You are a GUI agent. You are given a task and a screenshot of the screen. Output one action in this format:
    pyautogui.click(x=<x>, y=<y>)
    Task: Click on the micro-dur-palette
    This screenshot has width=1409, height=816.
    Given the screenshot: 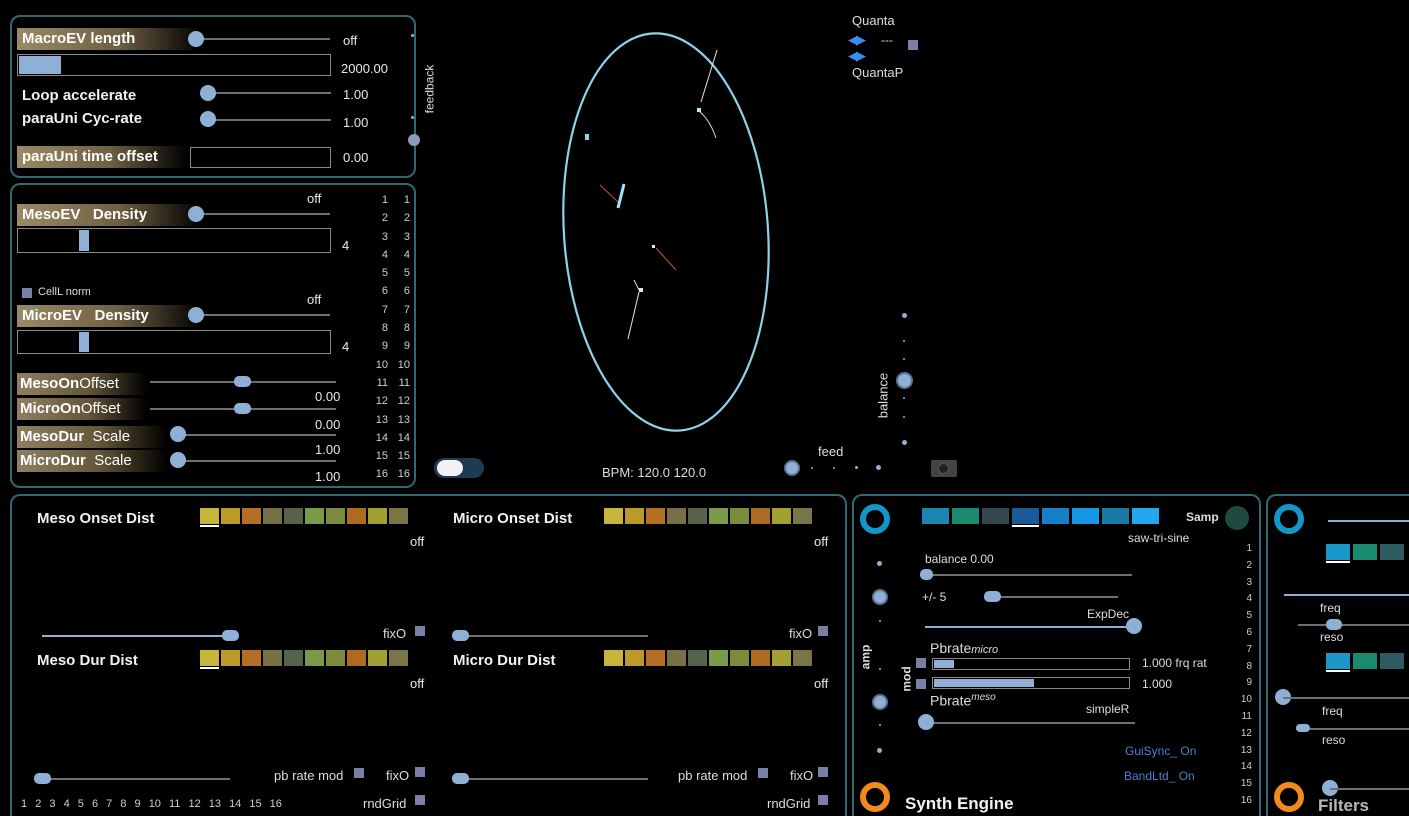 What is the action you would take?
    pyautogui.click(x=708, y=658)
    